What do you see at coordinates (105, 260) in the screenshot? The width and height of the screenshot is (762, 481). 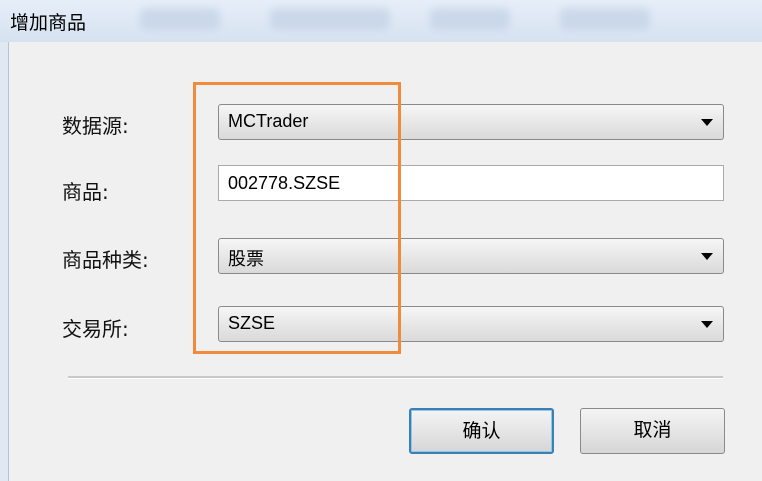 I see `category-label: 商品种类:` at bounding box center [105, 260].